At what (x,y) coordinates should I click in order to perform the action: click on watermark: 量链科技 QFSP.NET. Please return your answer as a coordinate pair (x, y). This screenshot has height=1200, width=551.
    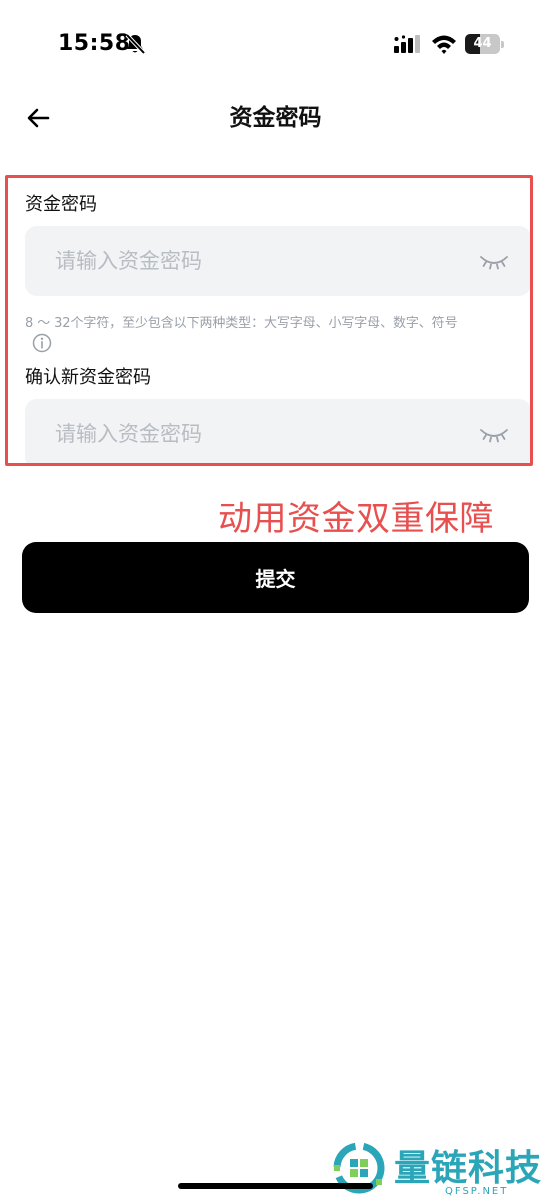
    Looking at the image, I should click on (440, 1167).